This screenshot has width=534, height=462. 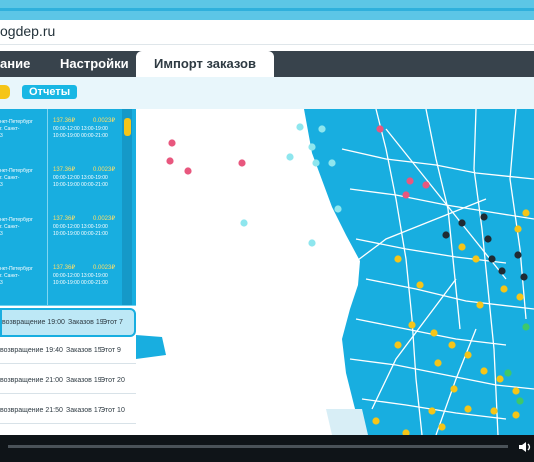 I want to click on tab-bar: ание Настройки Импорт заказов, so click(x=267, y=64).